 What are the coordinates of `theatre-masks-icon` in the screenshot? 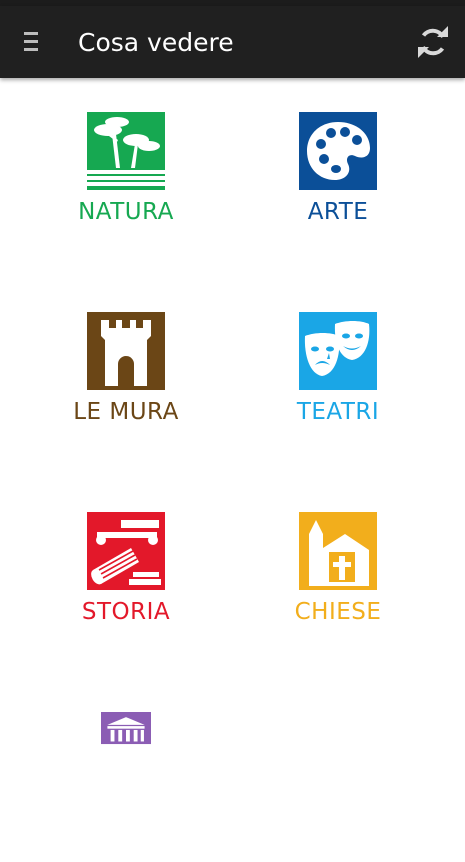 It's located at (338, 351).